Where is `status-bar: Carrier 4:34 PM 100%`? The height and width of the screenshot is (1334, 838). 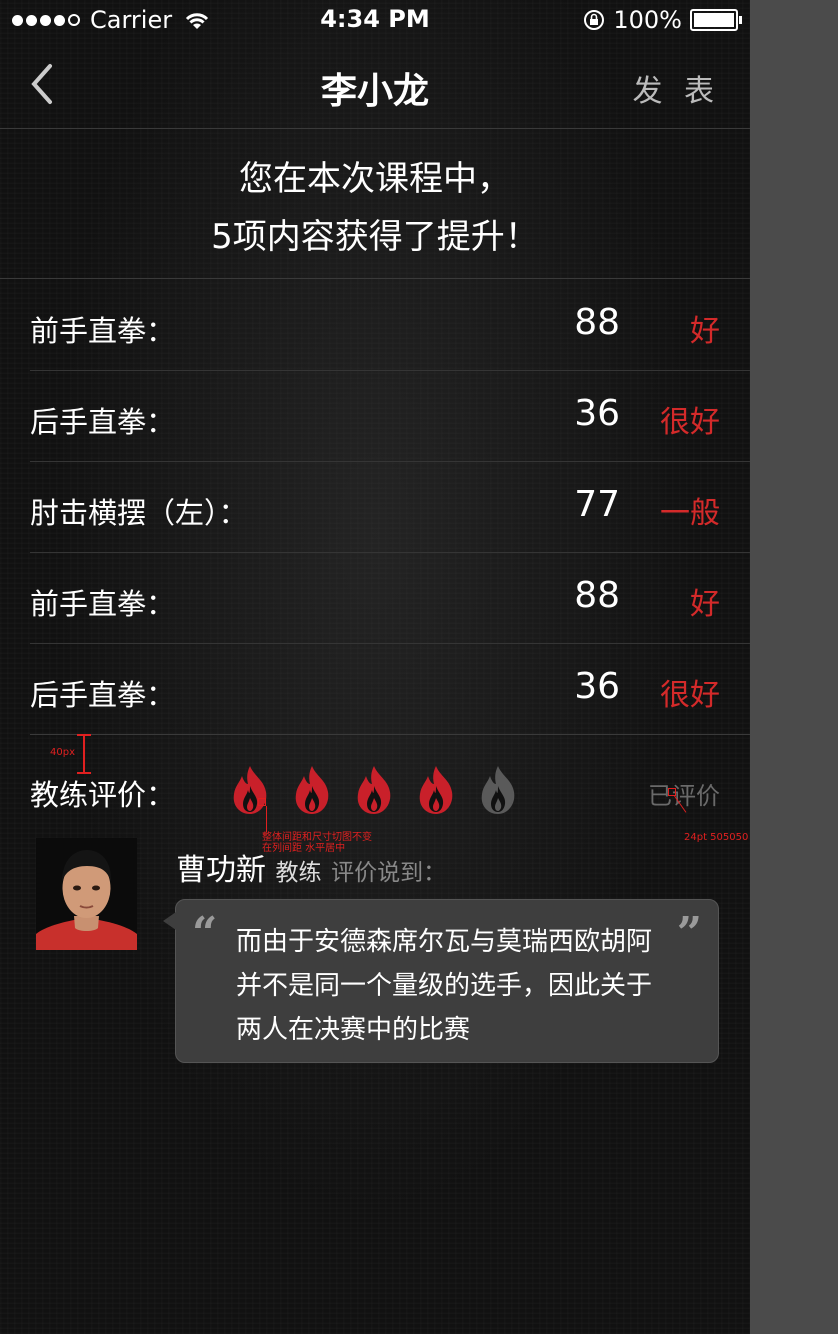
status-bar: Carrier 4:34 PM 100% is located at coordinates (375, 20).